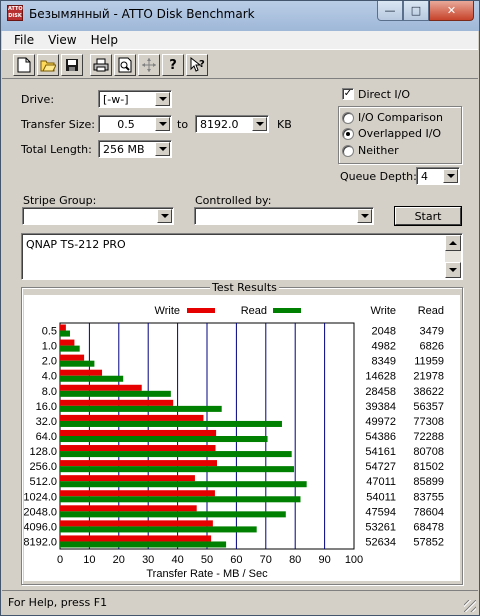 This screenshot has height=616, width=480. Describe the element at coordinates (380, 512) in the screenshot. I see `write-value: 47594` at that location.